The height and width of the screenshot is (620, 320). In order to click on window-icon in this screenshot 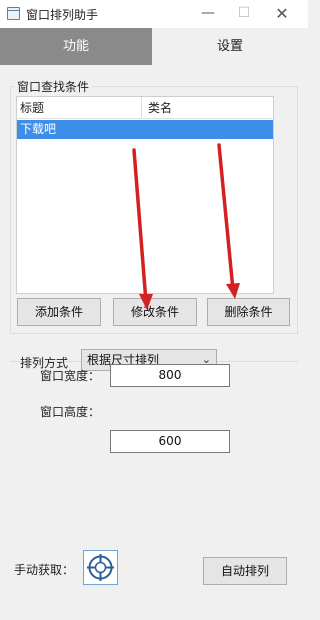, I will do `click(13, 13)`.